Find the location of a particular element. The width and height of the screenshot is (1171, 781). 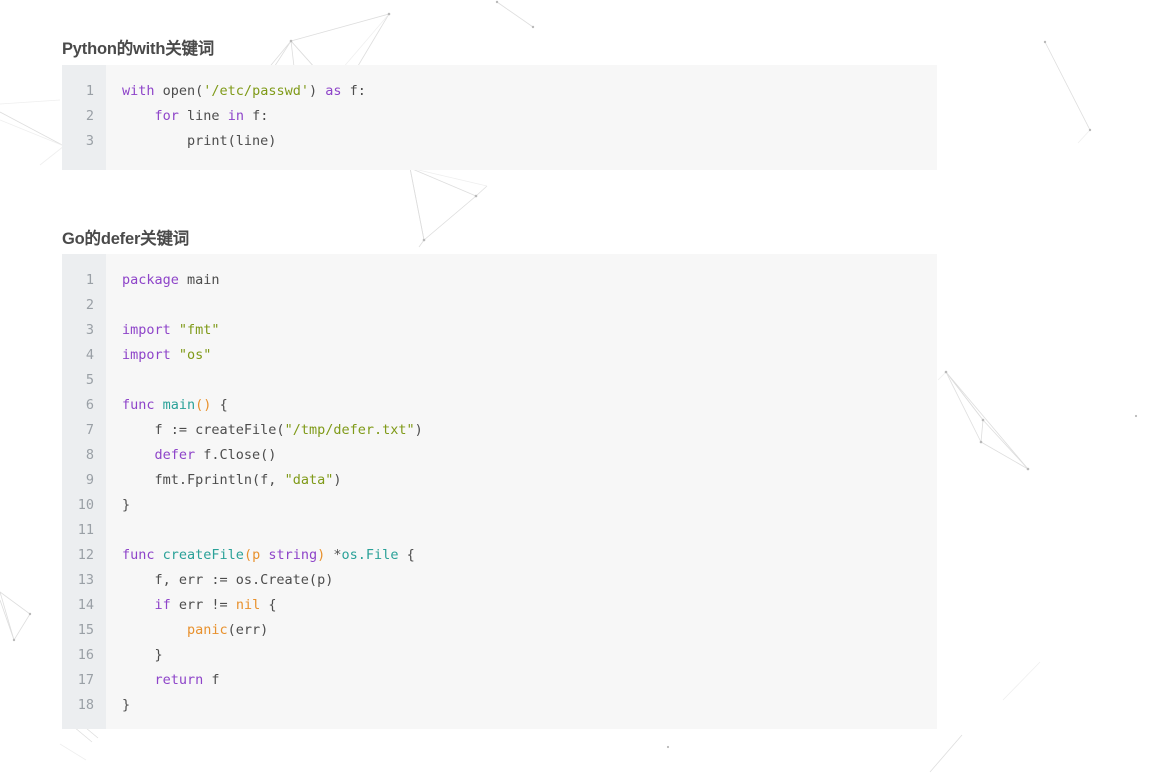

heading-python-with: Python的with关键词 is located at coordinates (138, 48).